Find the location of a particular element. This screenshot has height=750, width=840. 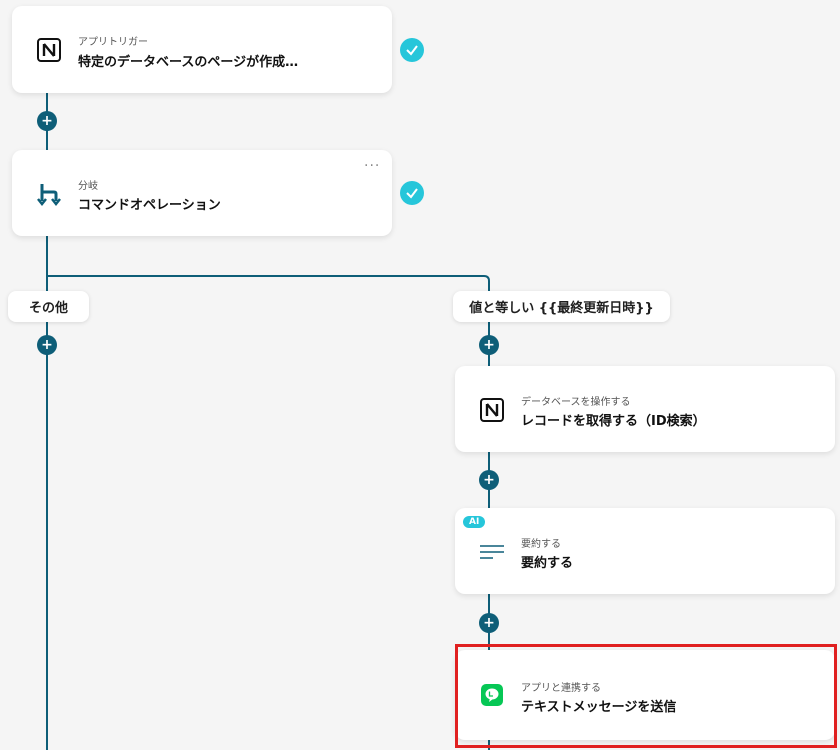

branch-label-equals: 値と等しい {{最終更新日時}} is located at coordinates (561, 306).